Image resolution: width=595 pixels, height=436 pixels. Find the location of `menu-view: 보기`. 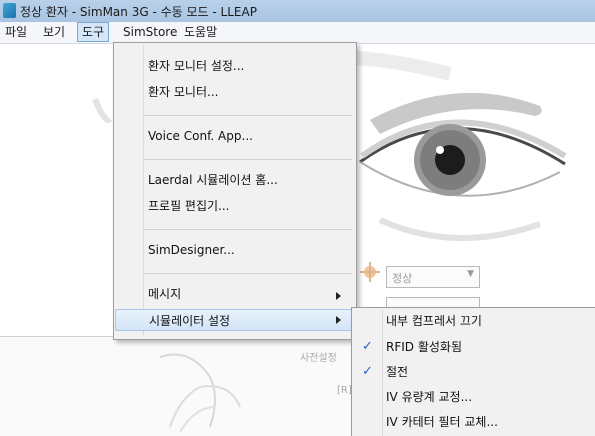

menu-view: 보기 is located at coordinates (54, 32).